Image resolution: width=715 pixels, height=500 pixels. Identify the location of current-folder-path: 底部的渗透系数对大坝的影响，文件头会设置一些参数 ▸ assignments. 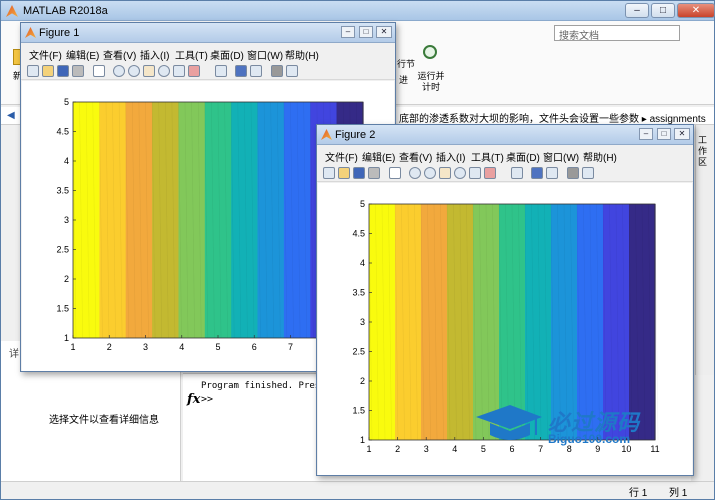
(552, 117).